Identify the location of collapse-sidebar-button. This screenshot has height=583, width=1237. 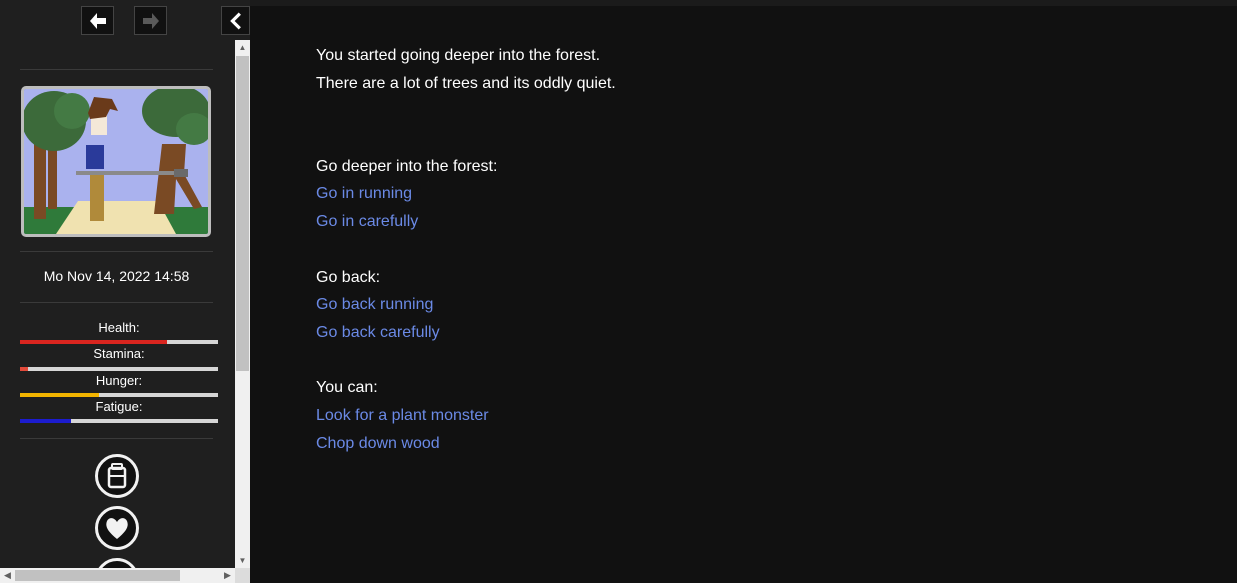
(235, 20).